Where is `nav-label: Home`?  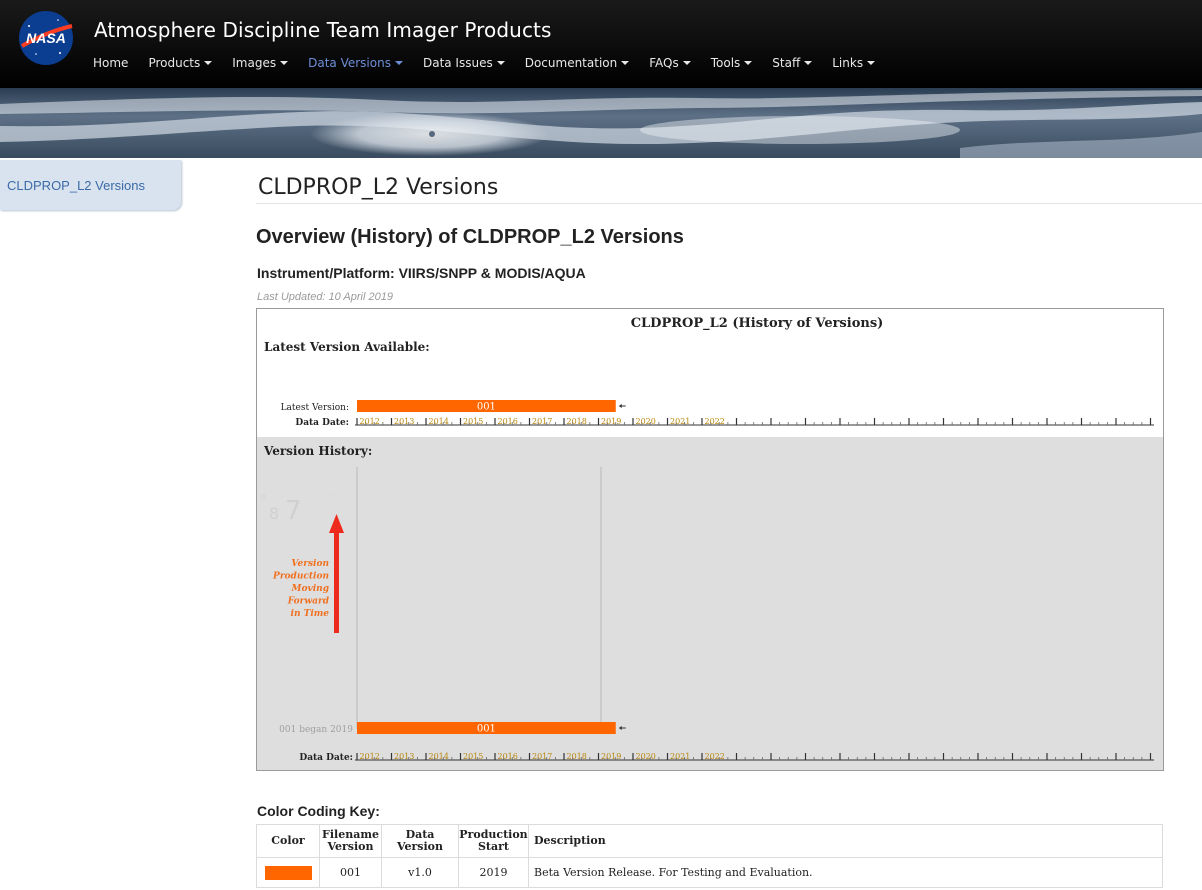 nav-label: Home is located at coordinates (111, 63).